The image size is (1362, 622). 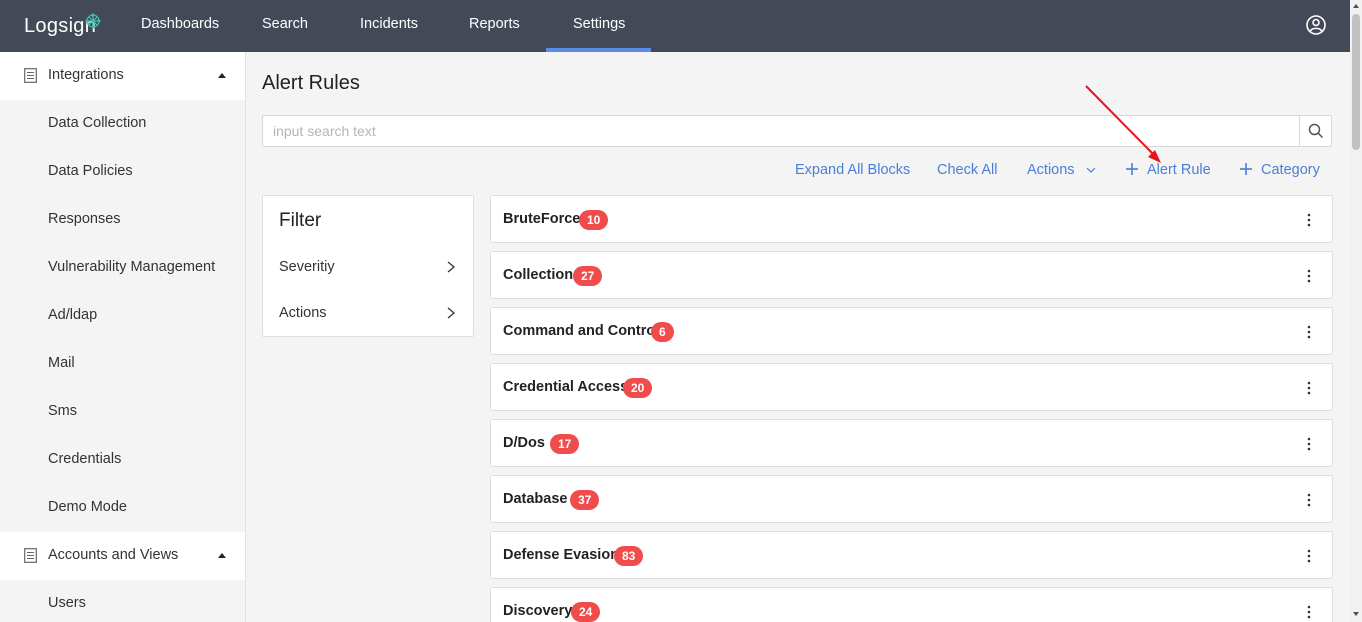 I want to click on filter-panel: Filter Severitiy Actions, so click(x=368, y=266).